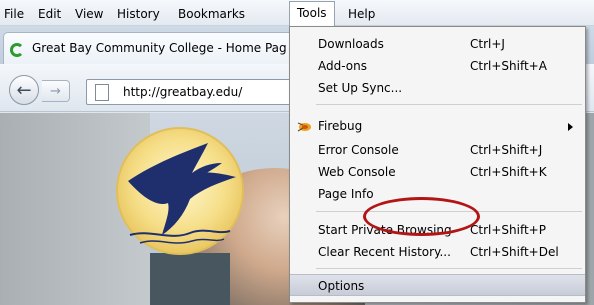 This screenshot has height=305, width=594. Describe the element at coordinates (138, 14) in the screenshot. I see `menu-history: History` at that location.